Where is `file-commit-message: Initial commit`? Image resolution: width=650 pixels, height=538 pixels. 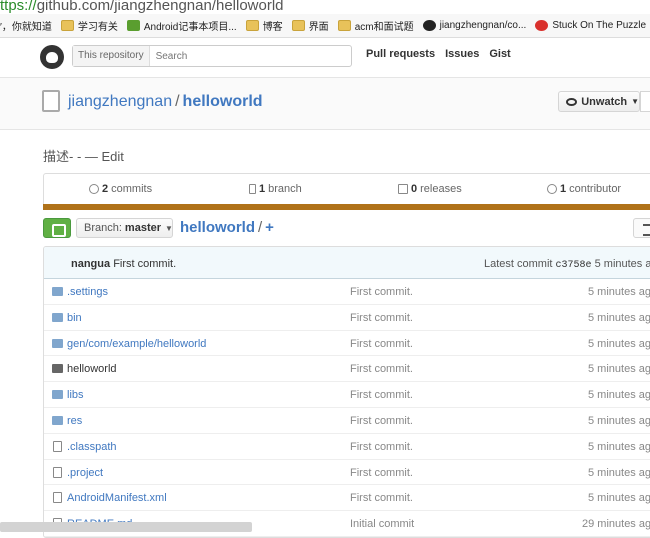 file-commit-message: Initial commit is located at coordinates (382, 524).